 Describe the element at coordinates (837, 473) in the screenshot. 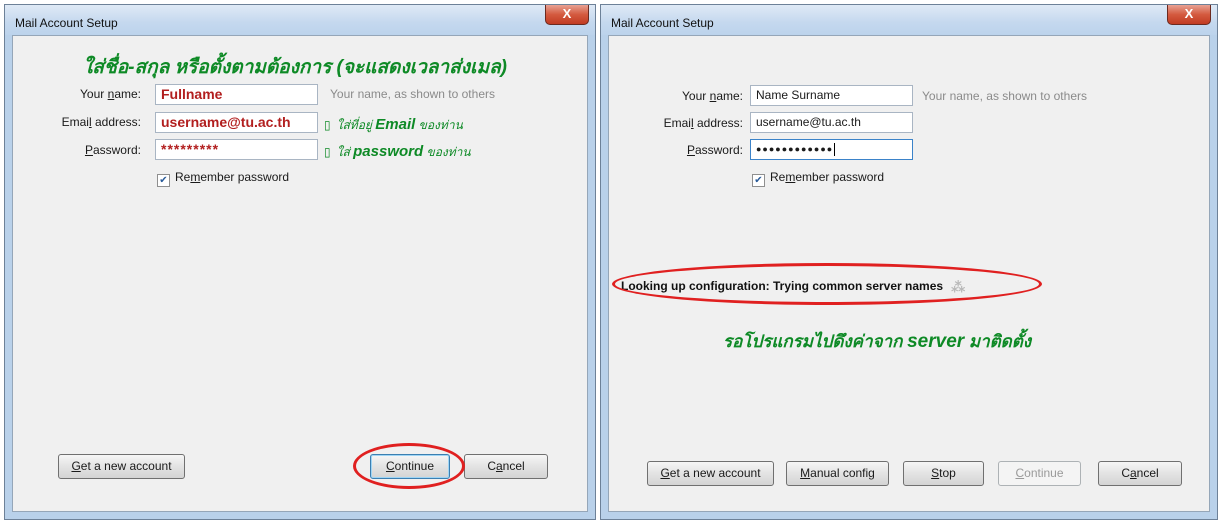

I see `manual-config-button: Manual config` at that location.